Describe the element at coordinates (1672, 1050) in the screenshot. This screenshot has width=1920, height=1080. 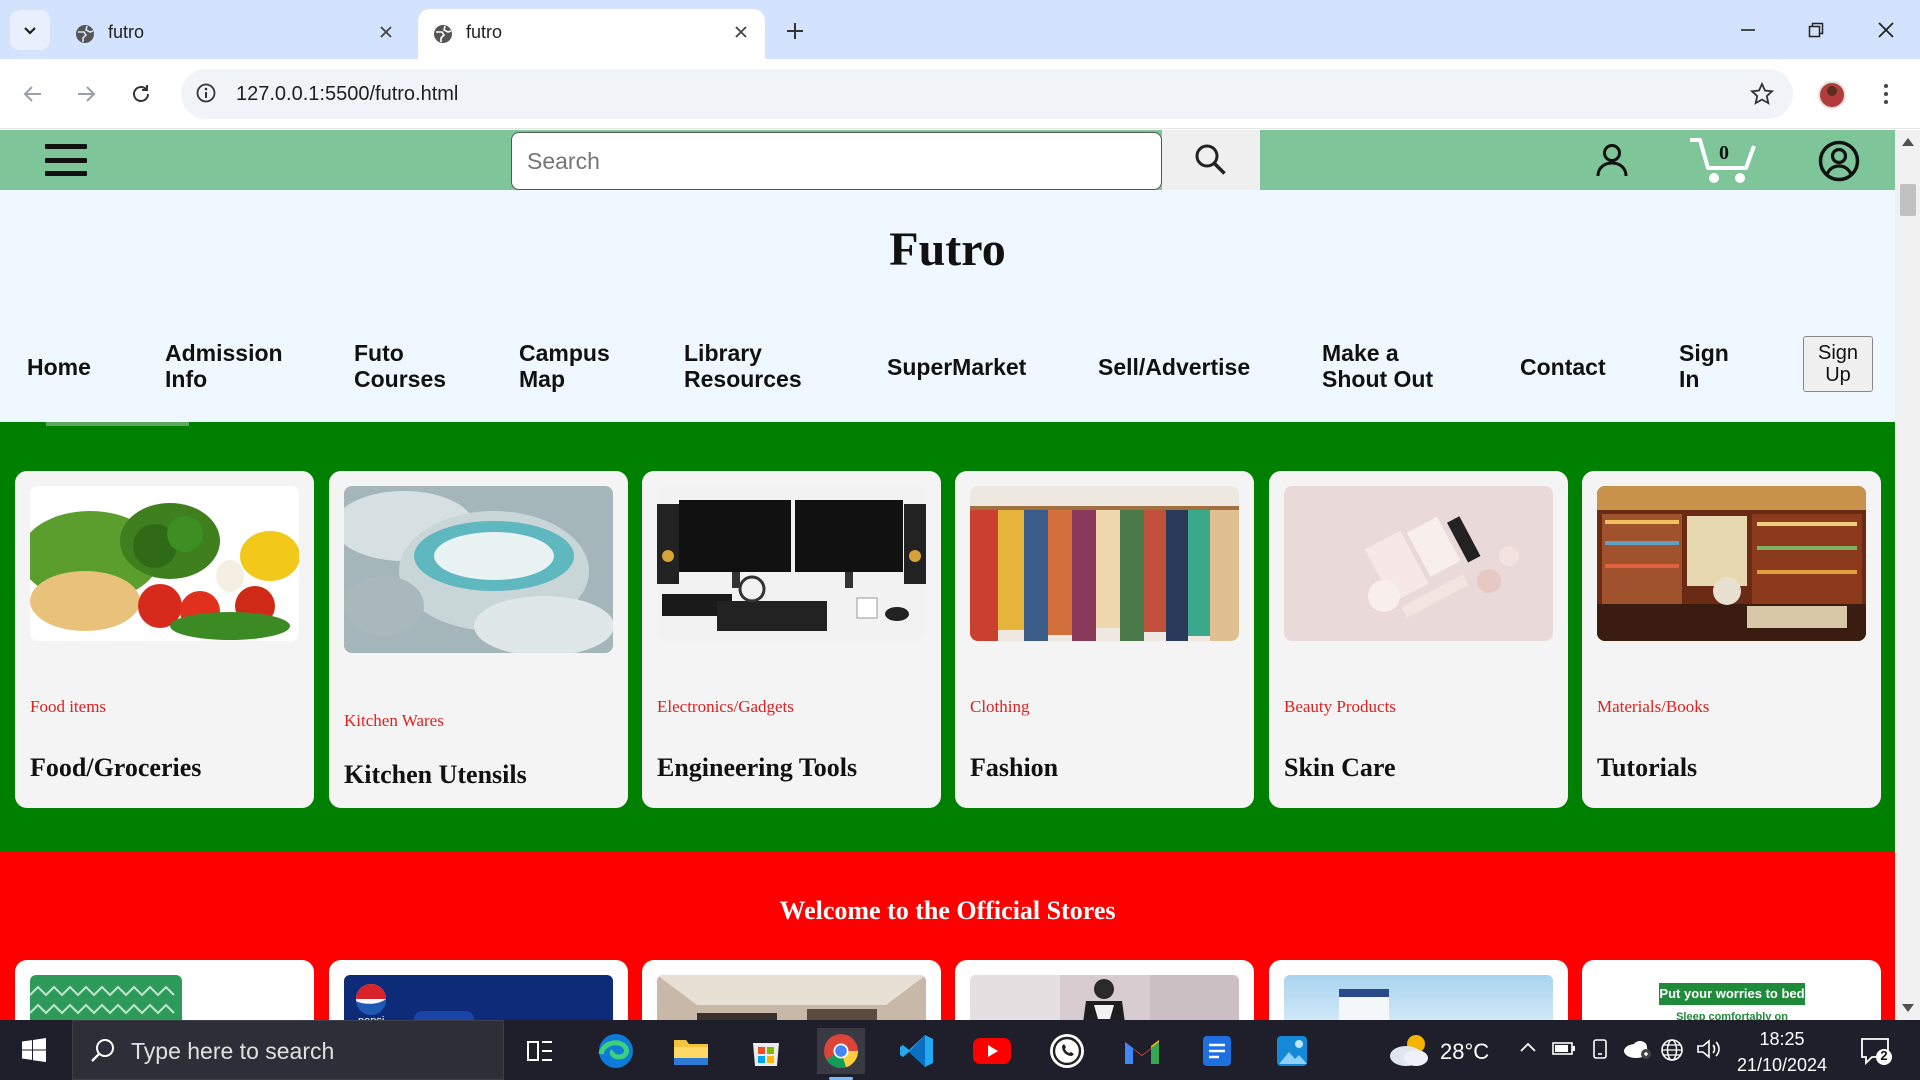
I see `network-globe-icon` at that location.